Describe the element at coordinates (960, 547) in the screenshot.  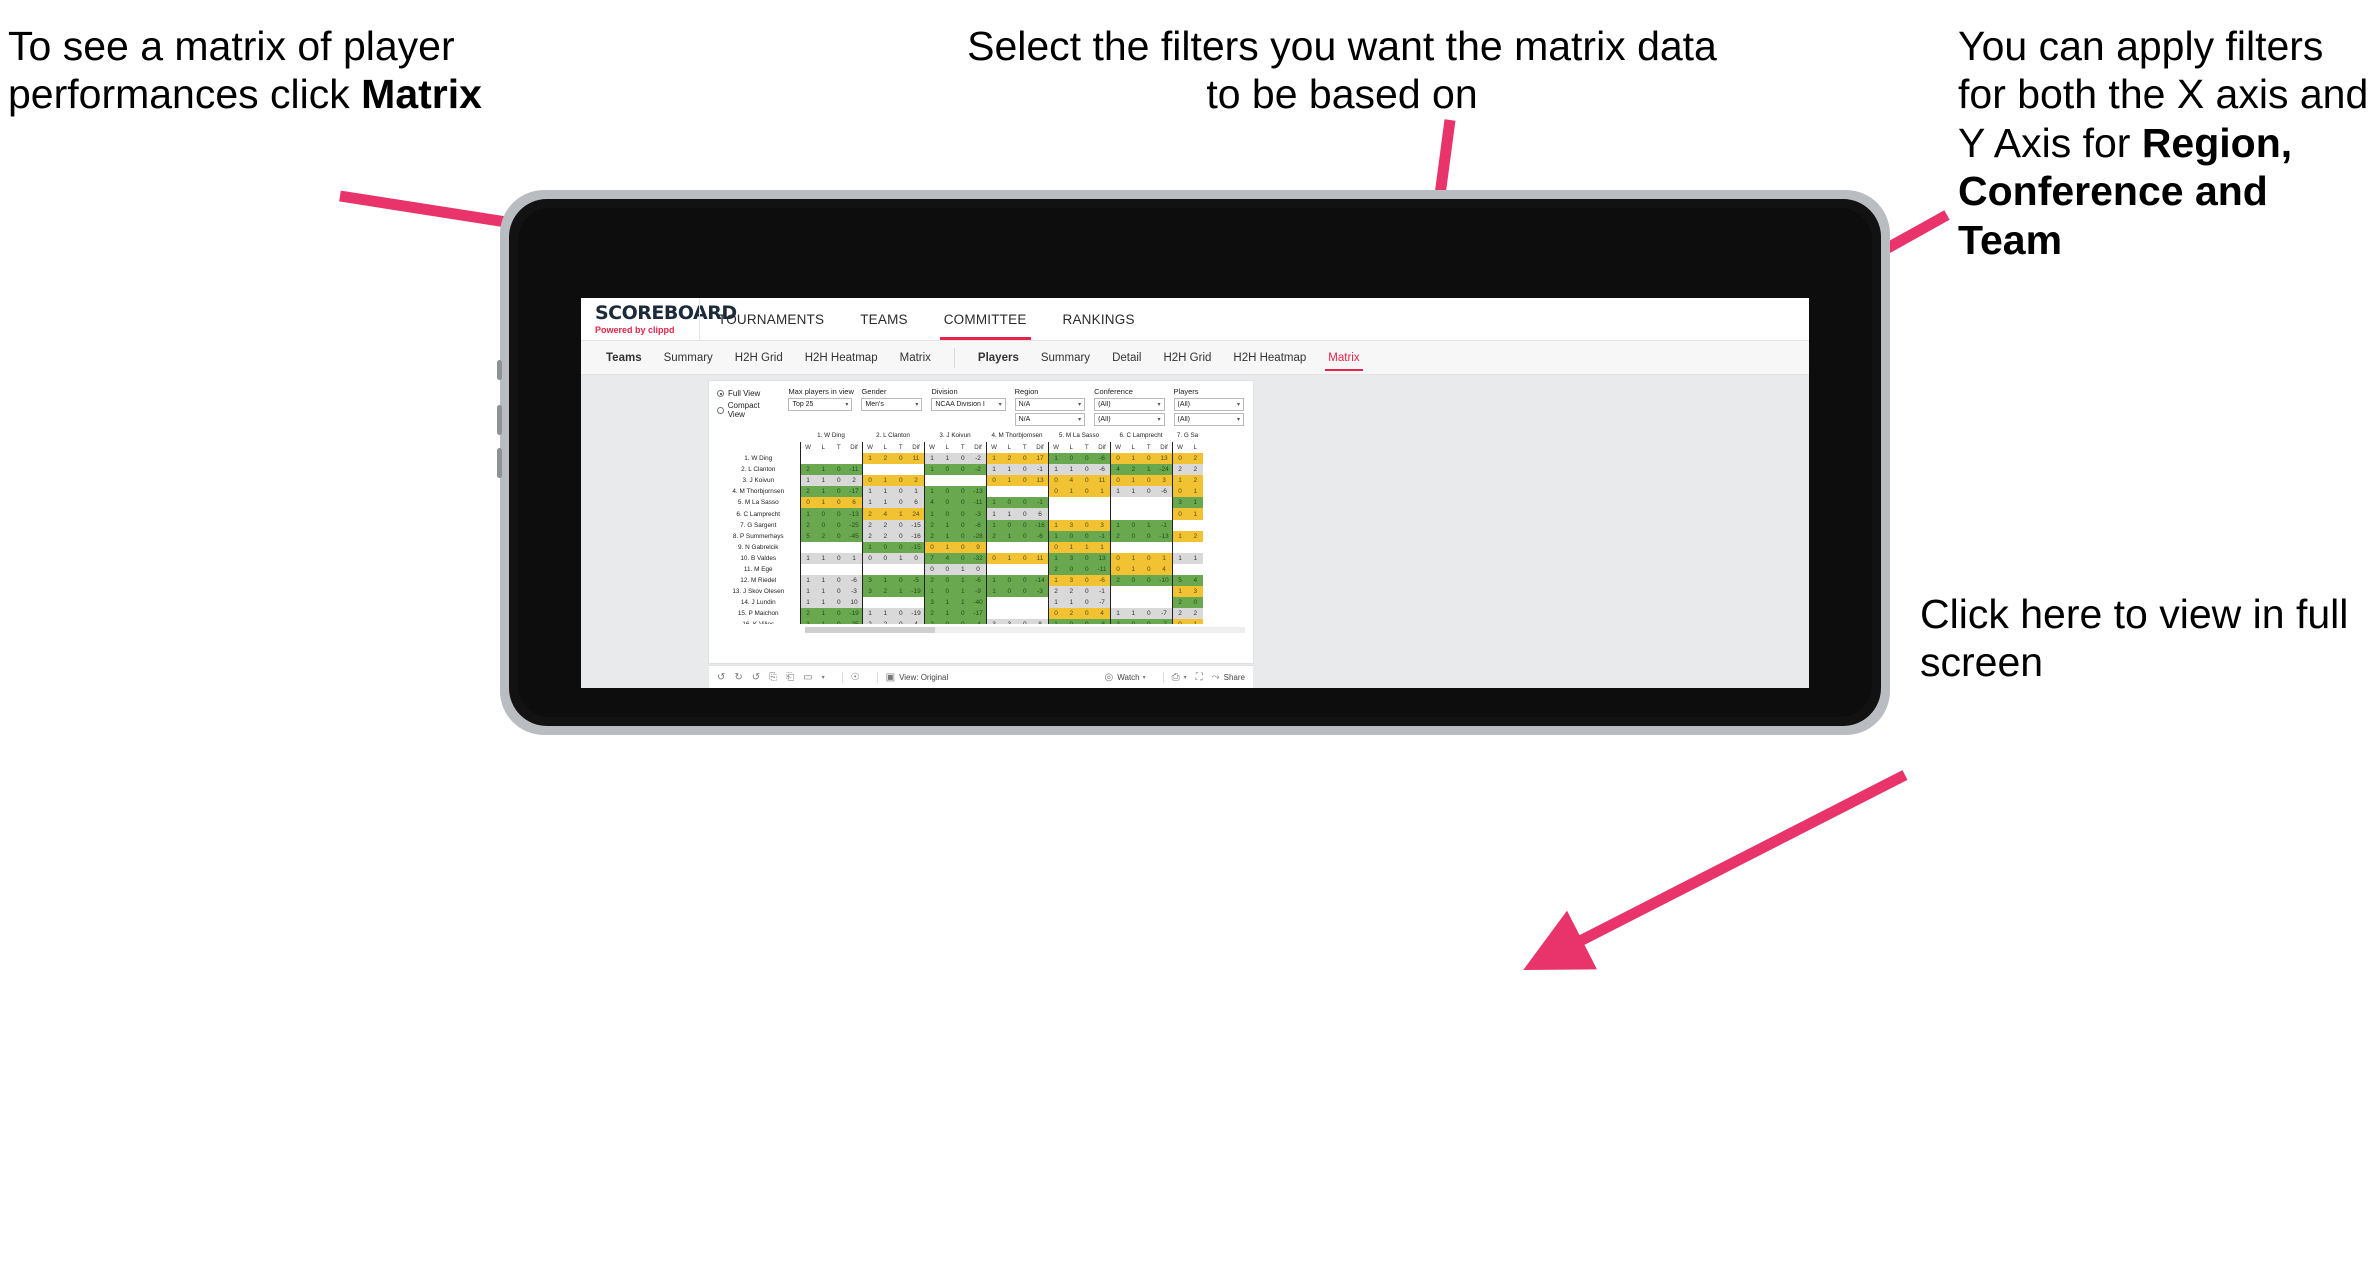
I see `table-row: 9. N Gabrelcik 1 0 0 -15 0 1 0 9 0 1 1 1` at that location.